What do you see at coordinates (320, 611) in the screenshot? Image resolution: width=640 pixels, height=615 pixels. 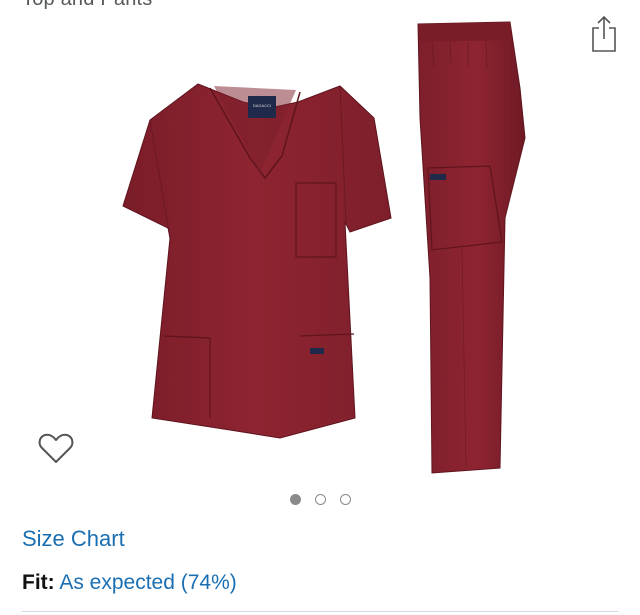 I see `divider` at bounding box center [320, 611].